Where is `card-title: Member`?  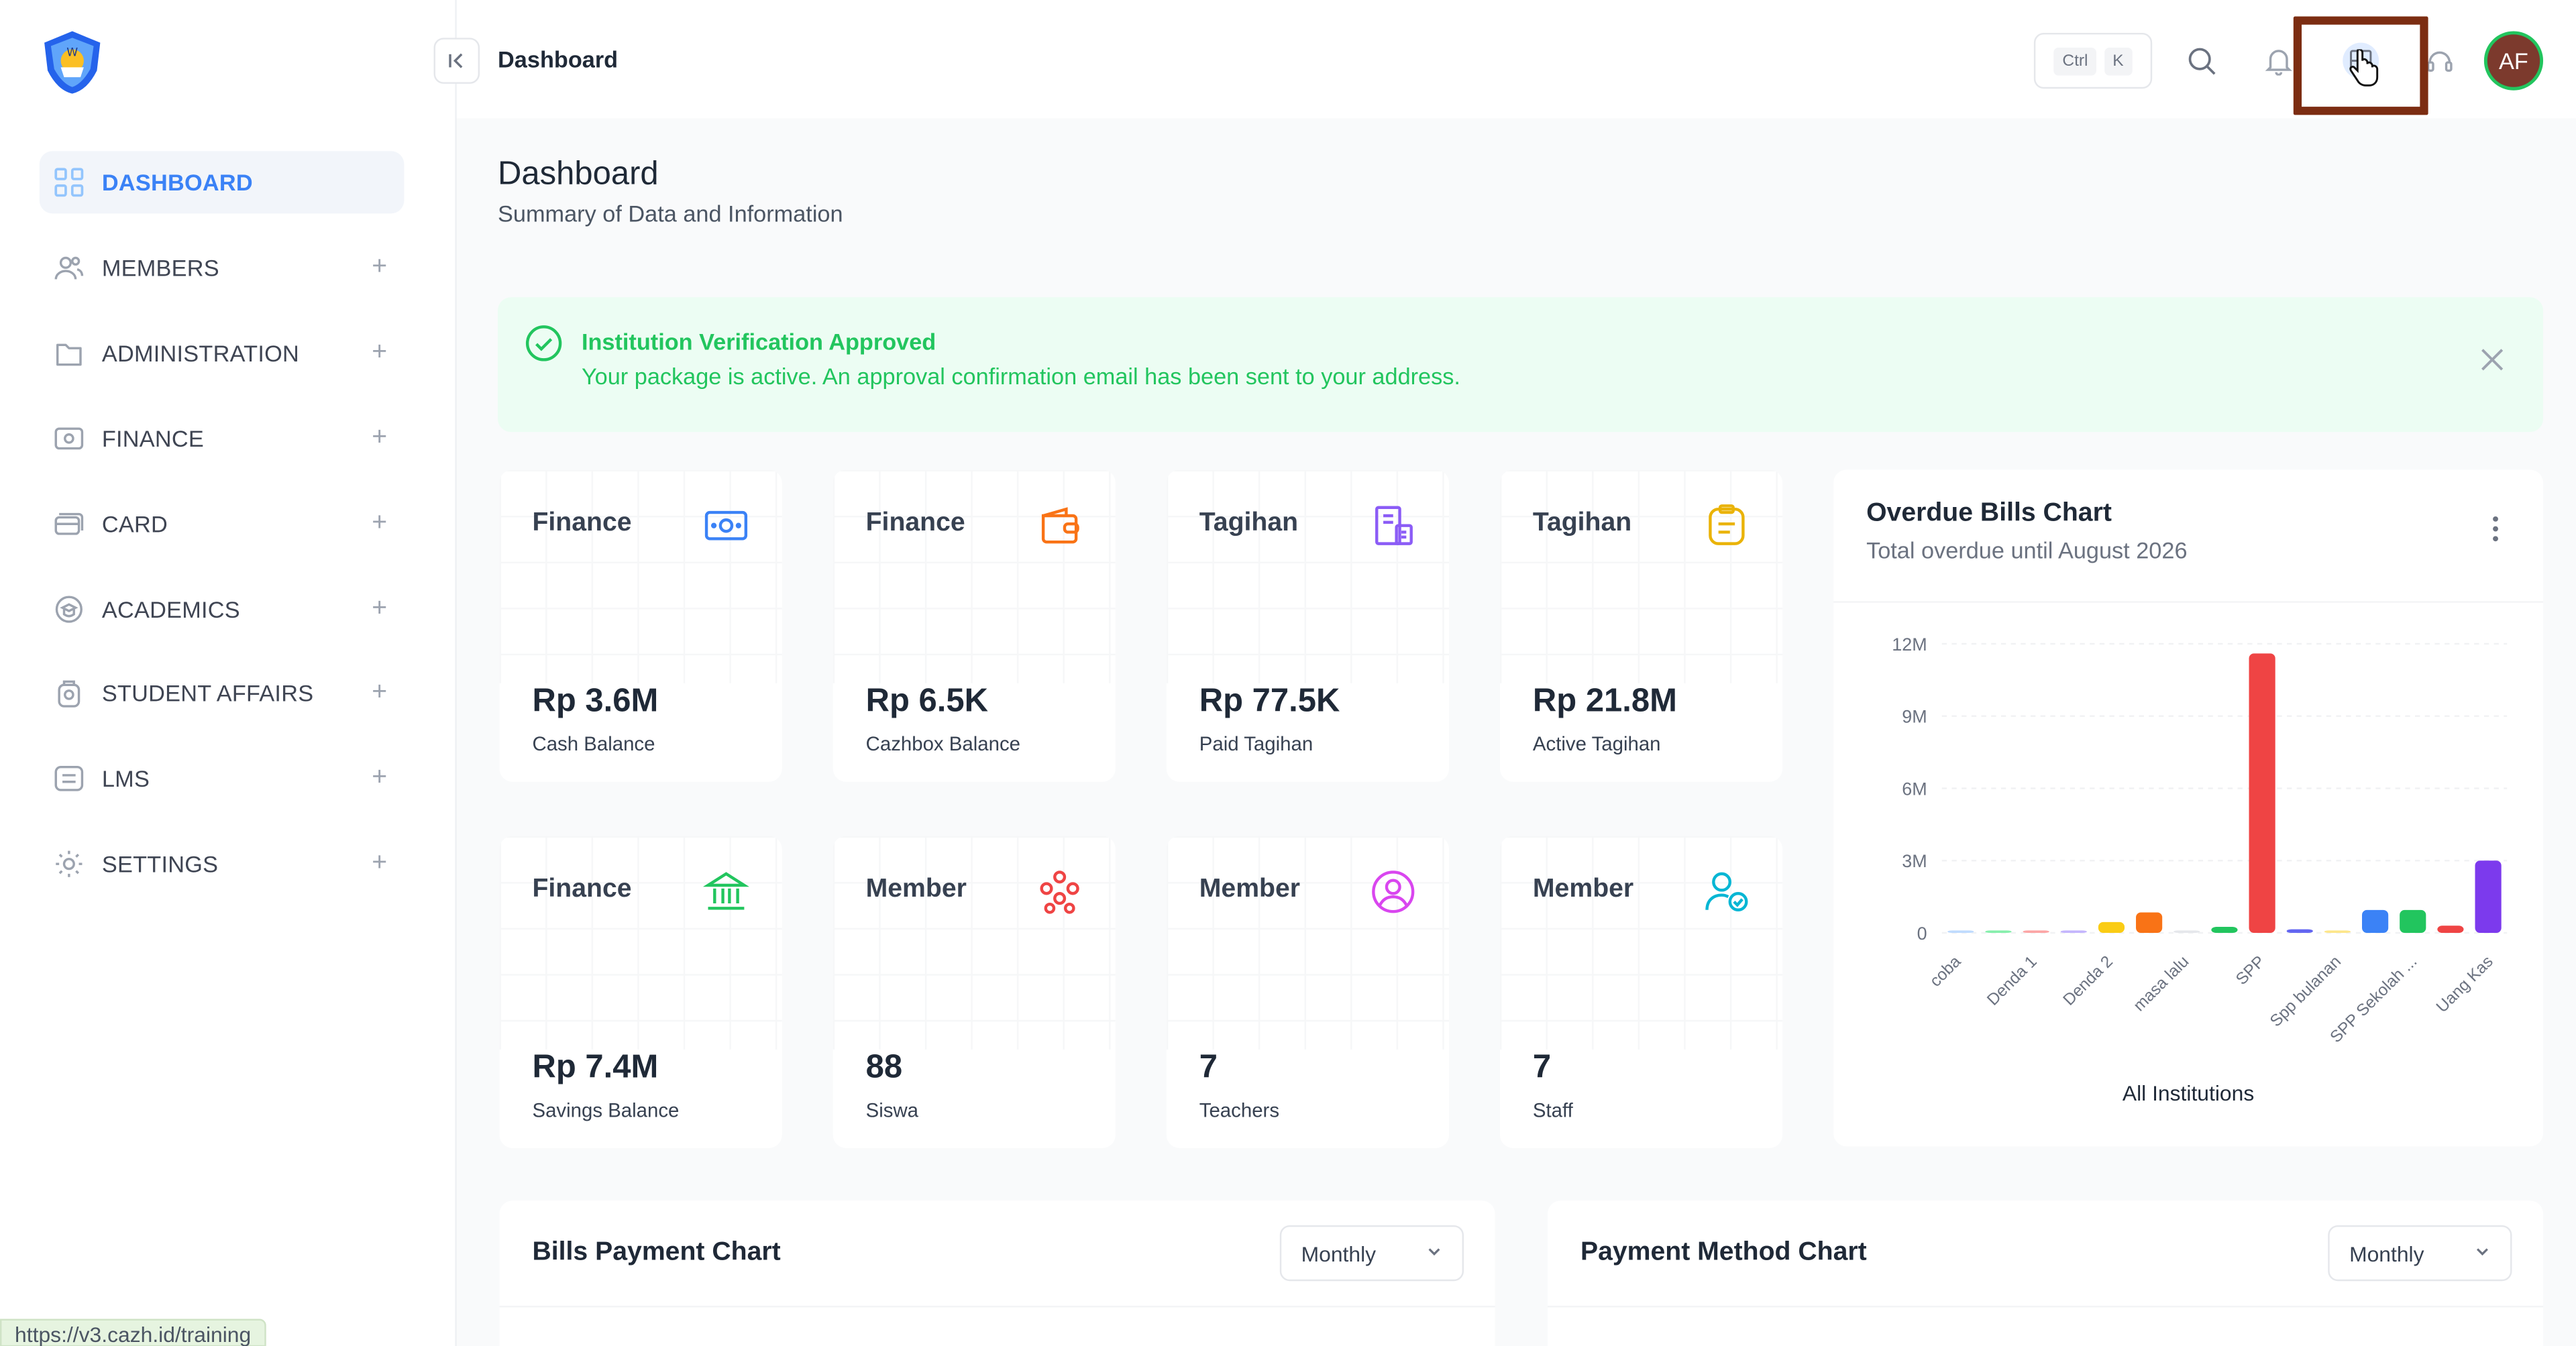
card-title: Member is located at coordinates (1250, 889).